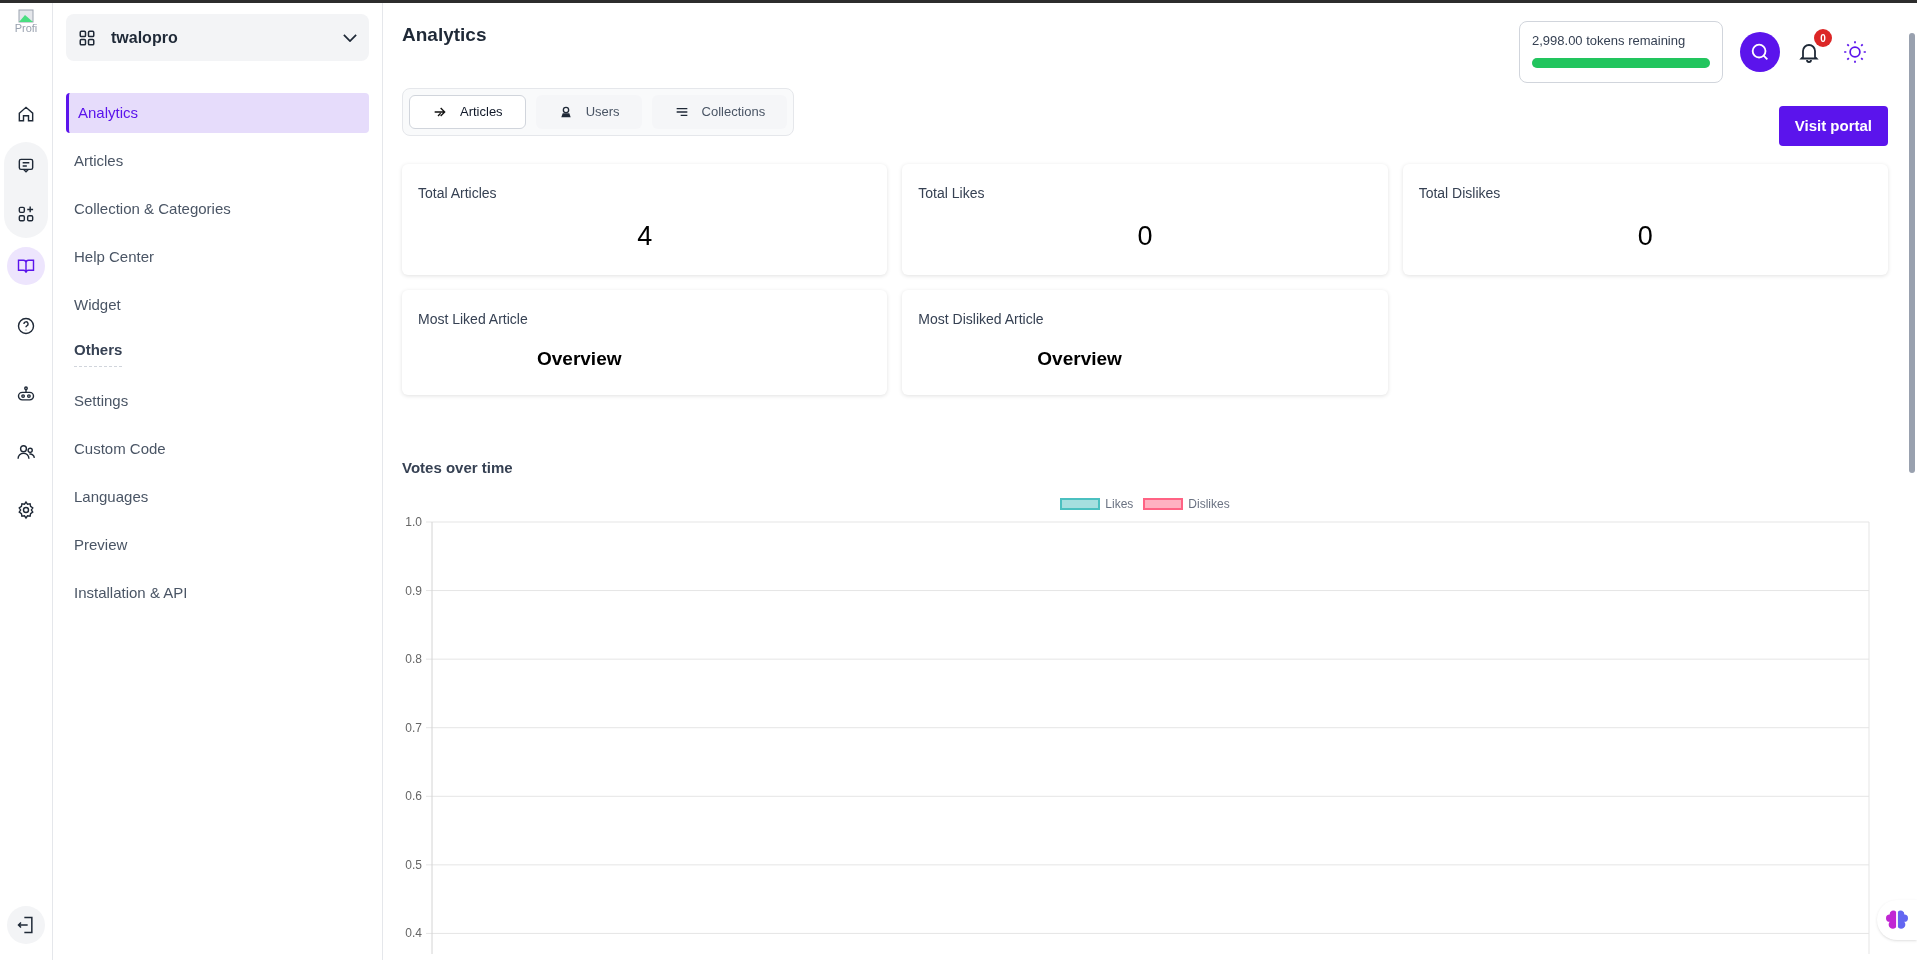 The height and width of the screenshot is (960, 1917). I want to click on sidebar-item: Preview, so click(217, 545).